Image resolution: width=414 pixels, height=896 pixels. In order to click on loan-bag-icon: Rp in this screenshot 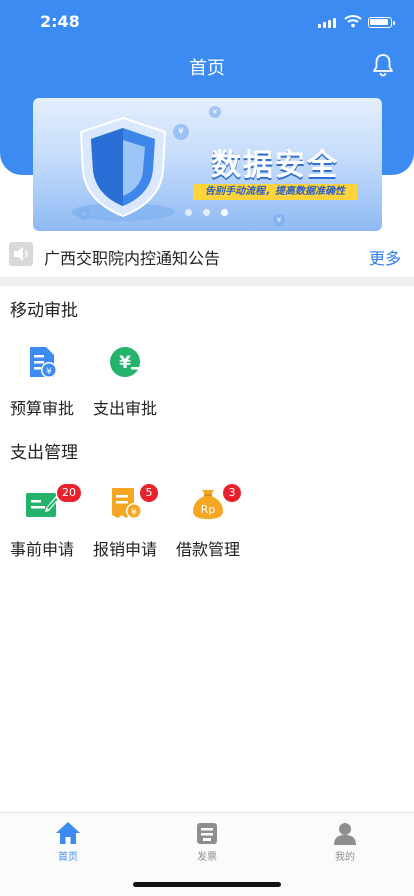, I will do `click(208, 504)`.